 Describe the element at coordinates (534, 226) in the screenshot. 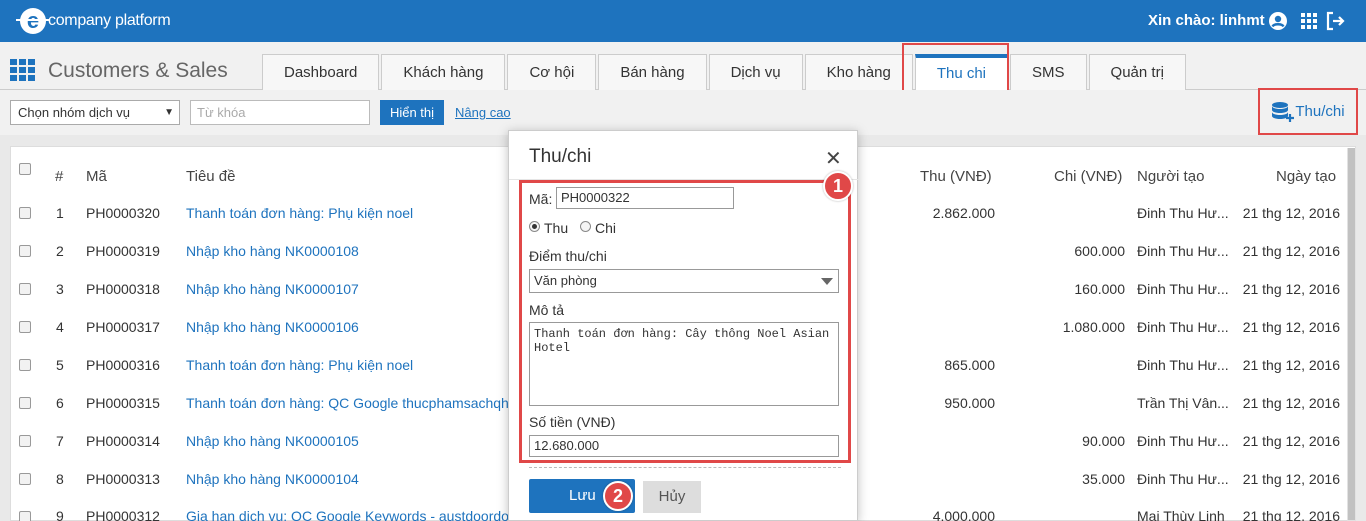

I see `radio-thu` at that location.